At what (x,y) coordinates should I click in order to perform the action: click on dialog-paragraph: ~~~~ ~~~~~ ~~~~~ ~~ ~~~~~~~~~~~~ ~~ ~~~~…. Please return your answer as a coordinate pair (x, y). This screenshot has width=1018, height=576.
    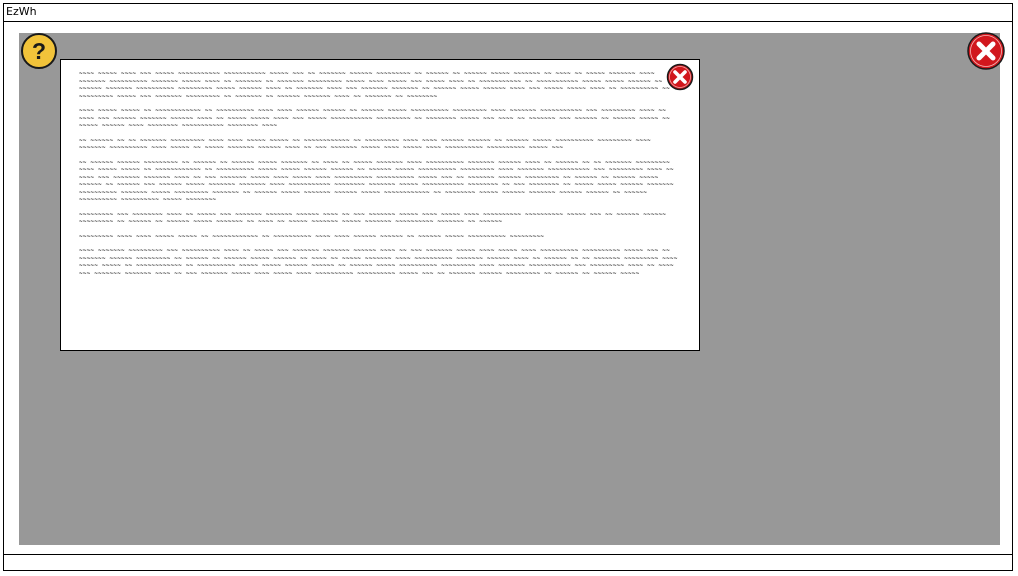
    Looking at the image, I should click on (374, 118).